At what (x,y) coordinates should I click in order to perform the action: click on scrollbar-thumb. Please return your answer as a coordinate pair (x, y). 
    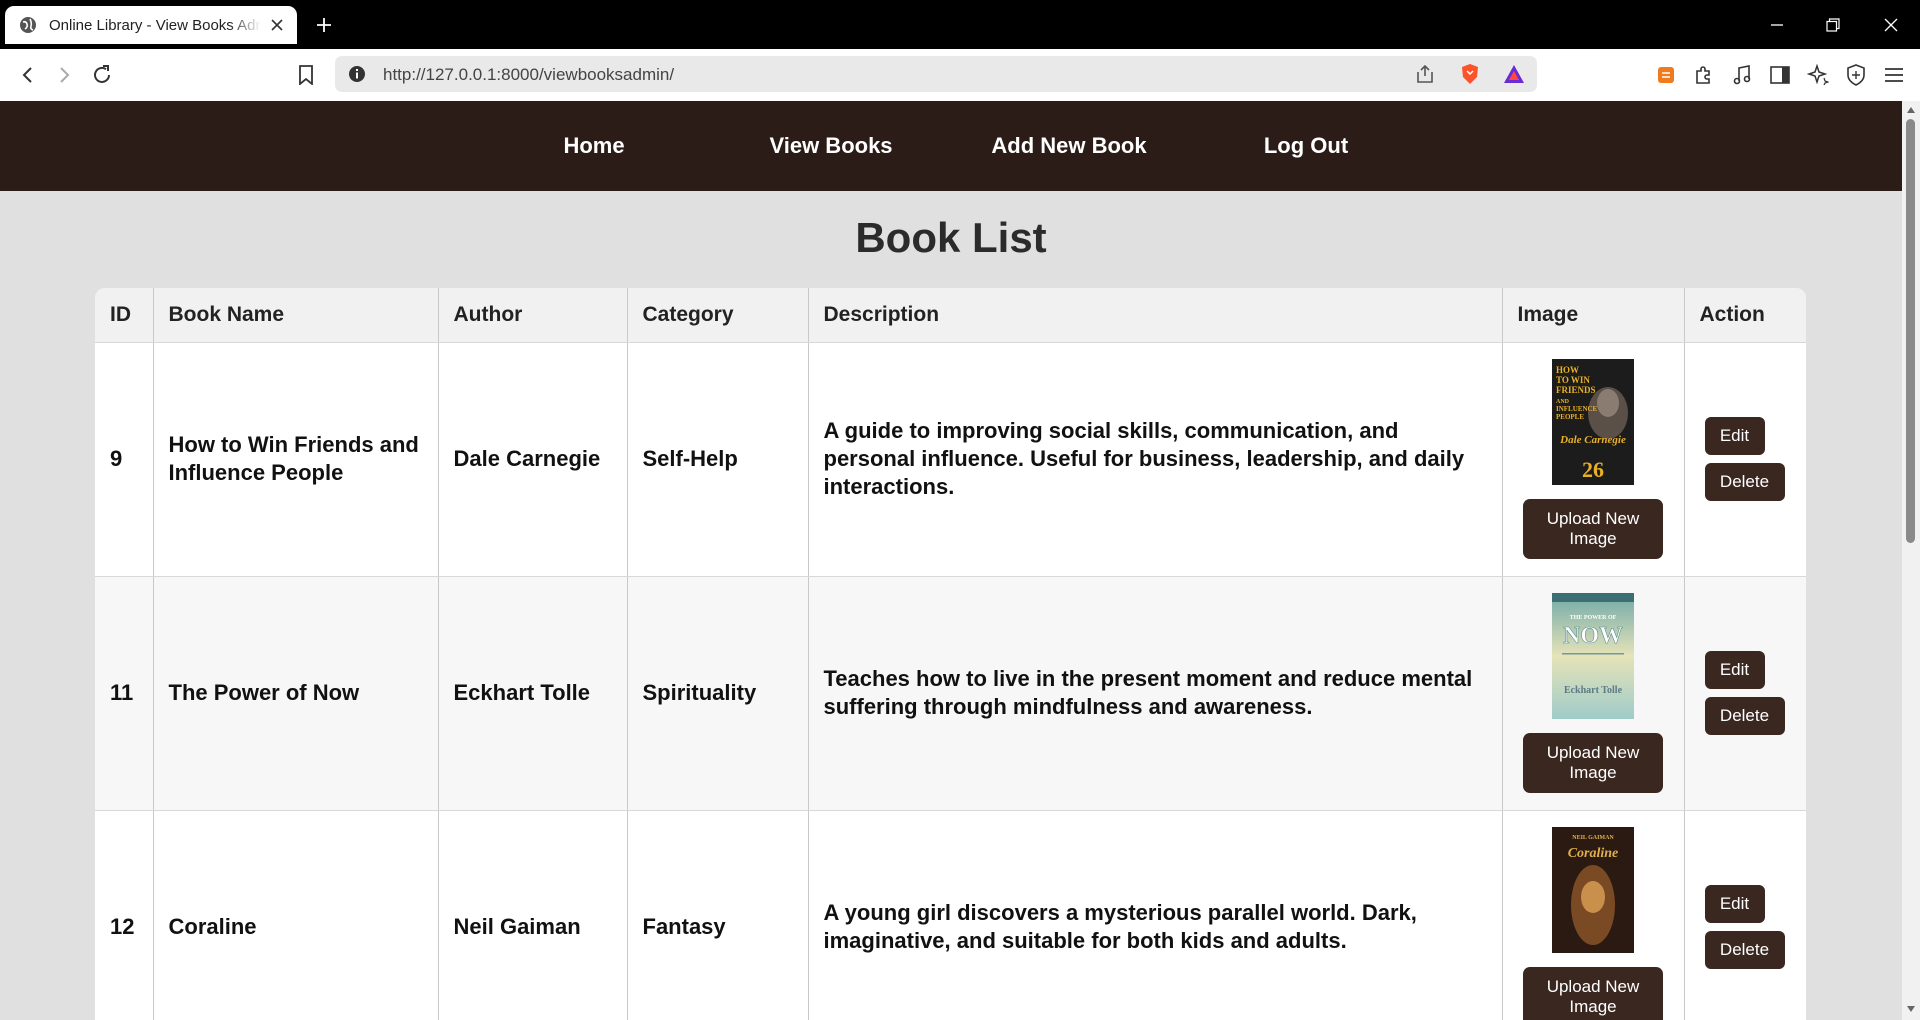
    Looking at the image, I should click on (1910, 331).